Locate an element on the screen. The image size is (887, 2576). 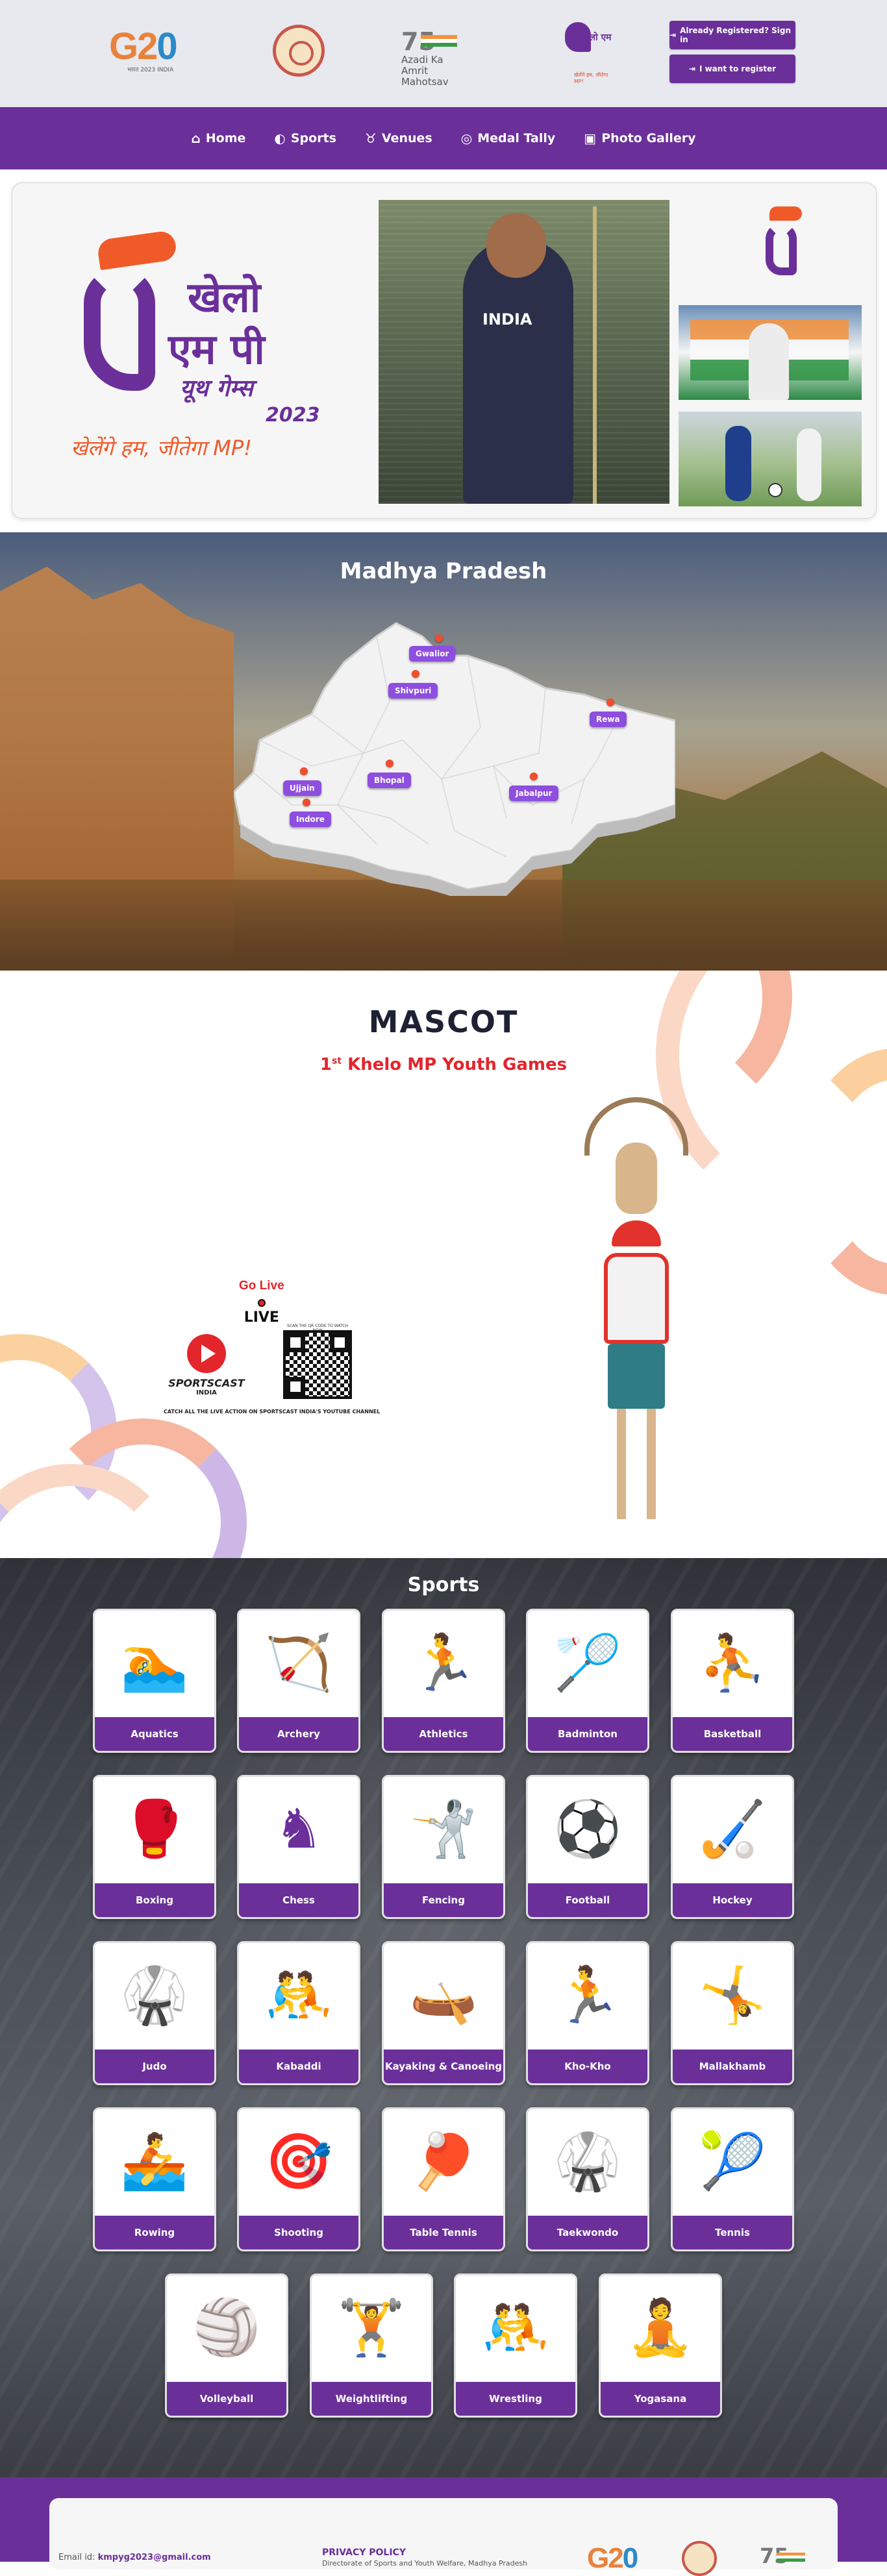
live-dot-icon is located at coordinates (261, 1303).